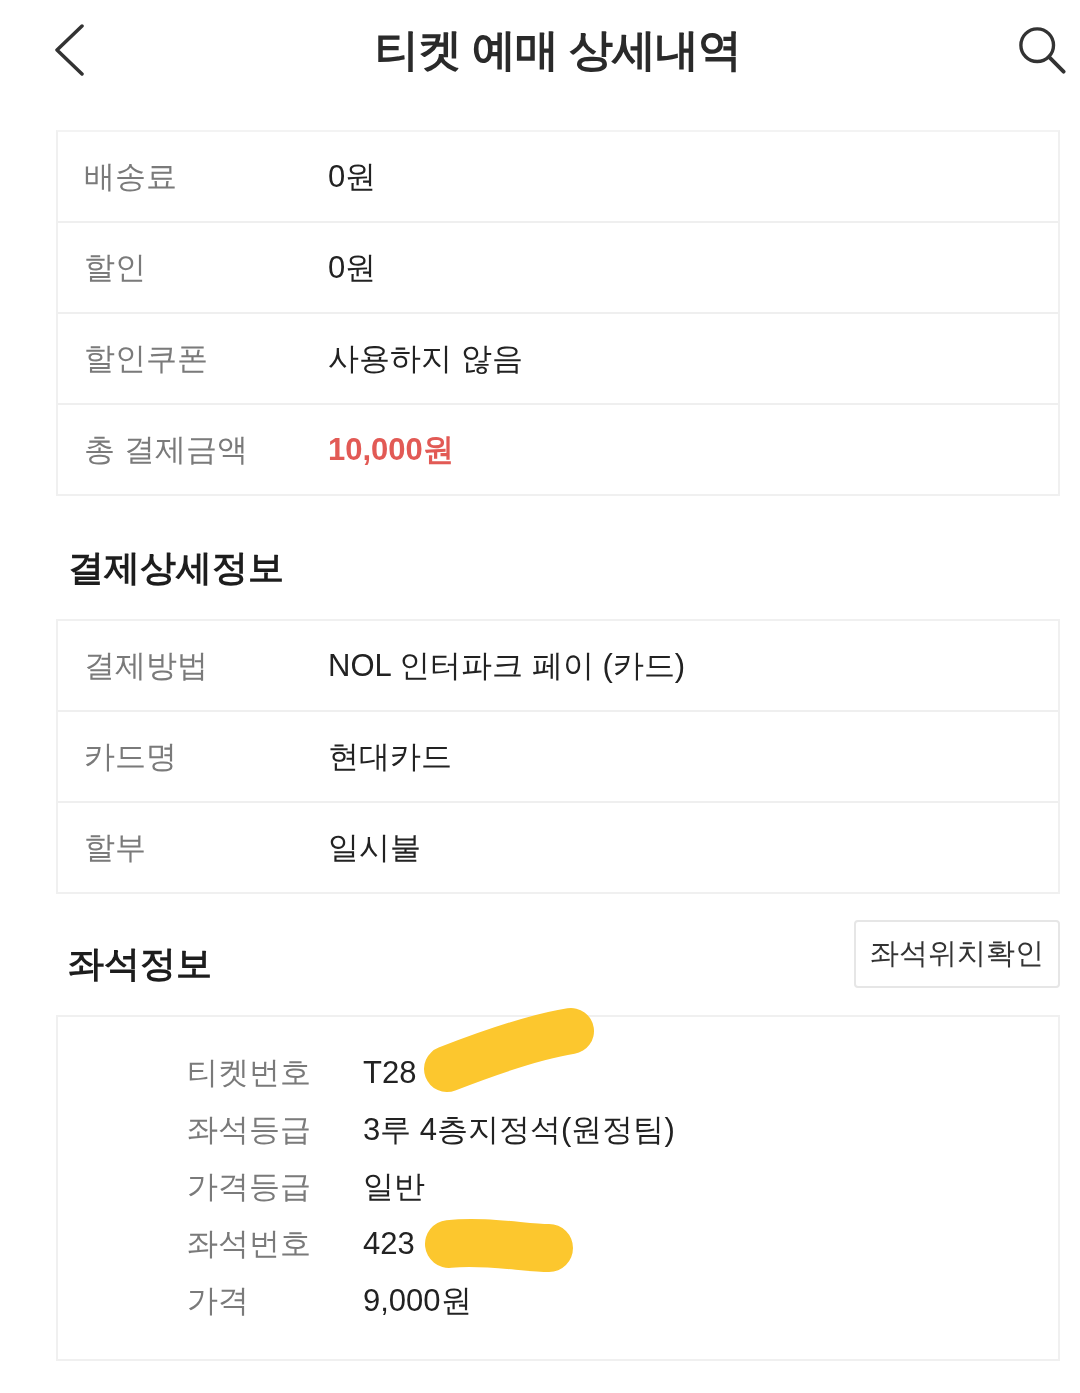  What do you see at coordinates (146, 358) in the screenshot?
I see `row-label: 할인쿠폰` at bounding box center [146, 358].